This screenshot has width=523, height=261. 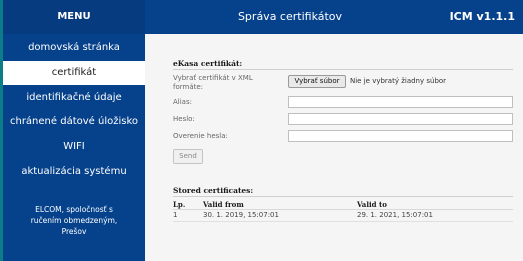 What do you see at coordinates (188, 156) in the screenshot?
I see `send-button: Send` at bounding box center [188, 156].